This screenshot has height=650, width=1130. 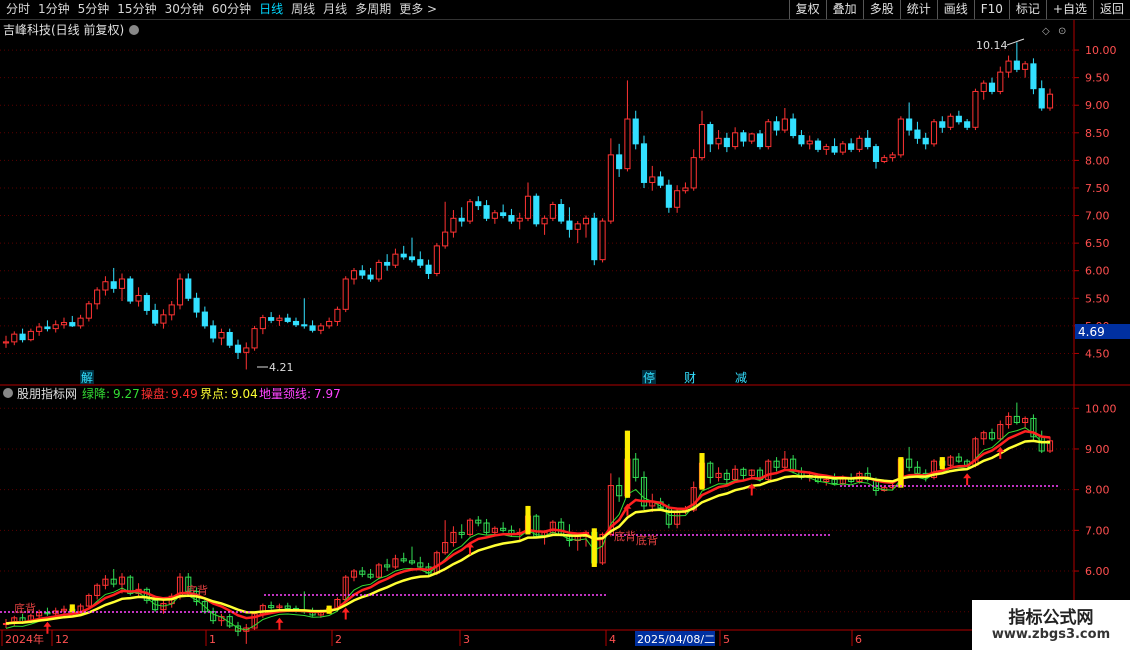 I want to click on period-tab: 更多 >, so click(x=418, y=9).